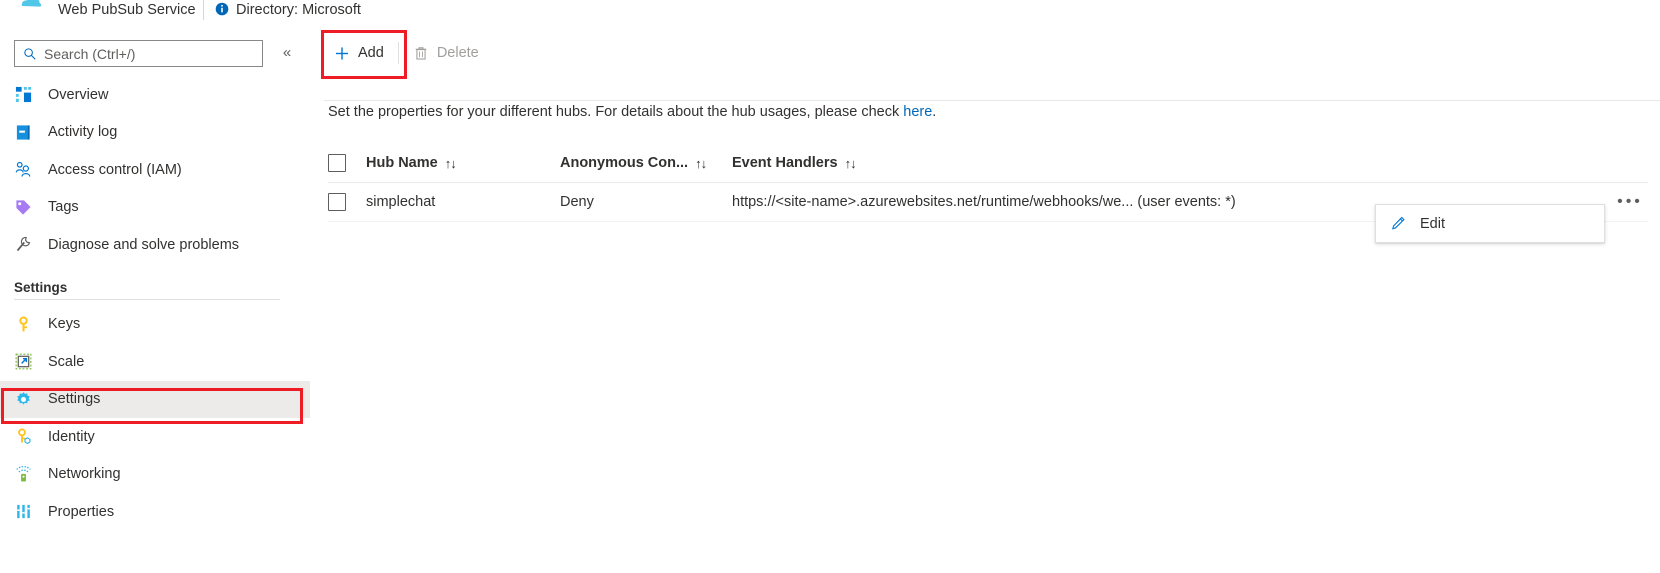  Describe the element at coordinates (23, 245) in the screenshot. I see `wrench-icon` at that location.